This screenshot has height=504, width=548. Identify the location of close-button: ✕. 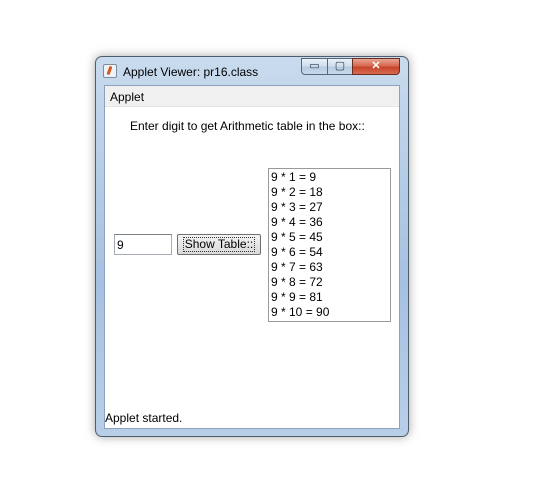
(376, 66).